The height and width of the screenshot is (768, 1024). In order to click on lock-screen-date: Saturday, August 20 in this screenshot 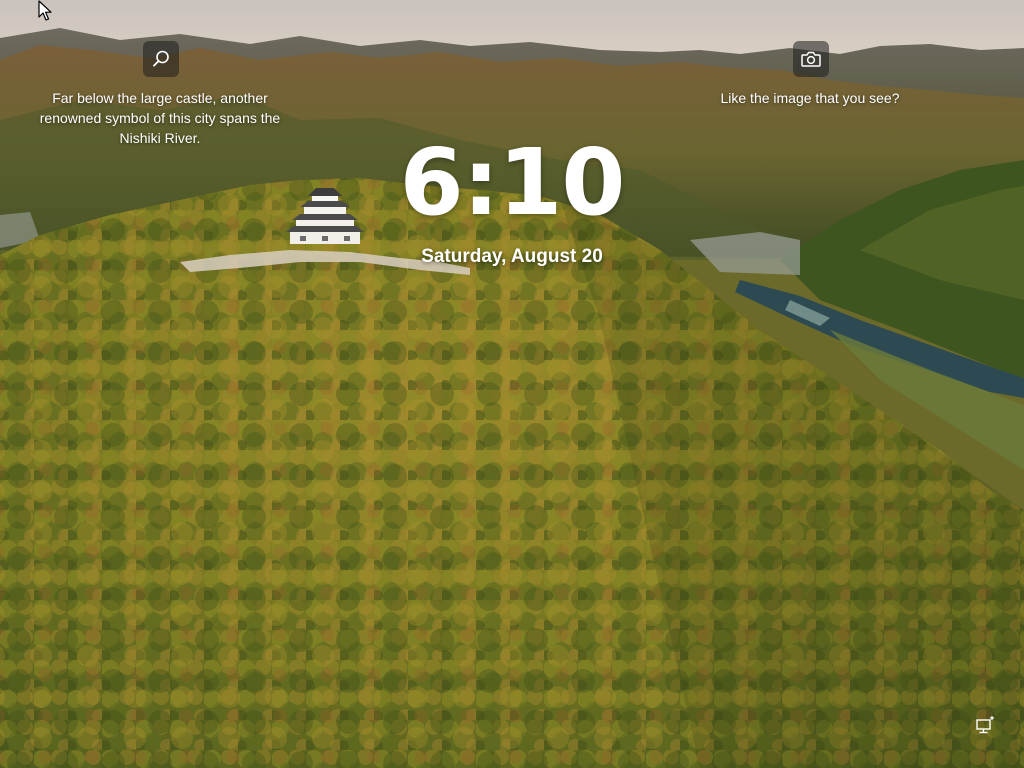, I will do `click(512, 256)`.